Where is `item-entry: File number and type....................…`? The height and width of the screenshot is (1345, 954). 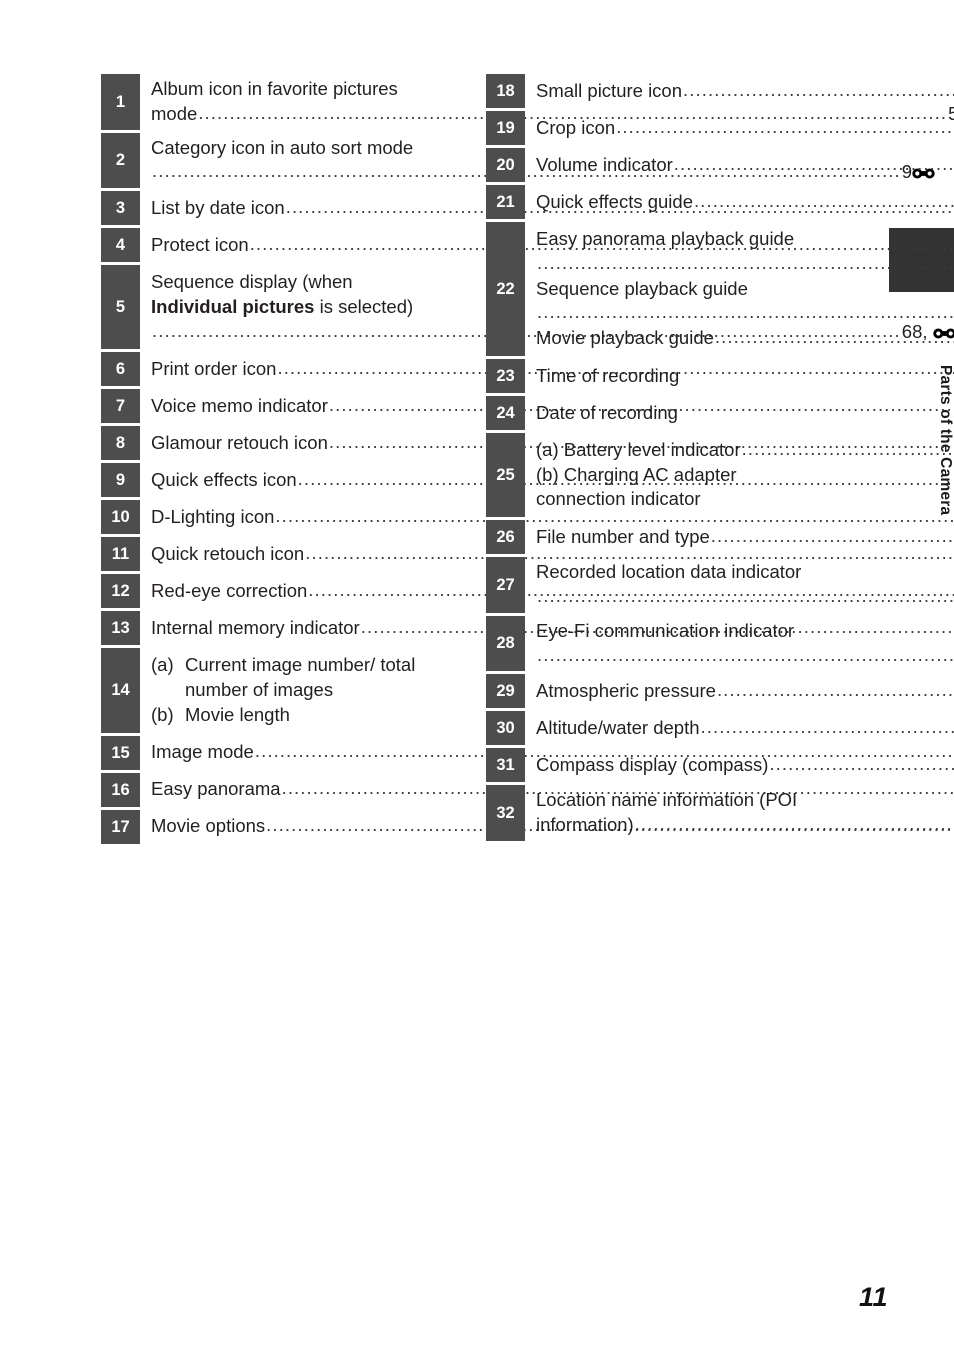
item-entry: File number and type....................… is located at coordinates (739, 537).